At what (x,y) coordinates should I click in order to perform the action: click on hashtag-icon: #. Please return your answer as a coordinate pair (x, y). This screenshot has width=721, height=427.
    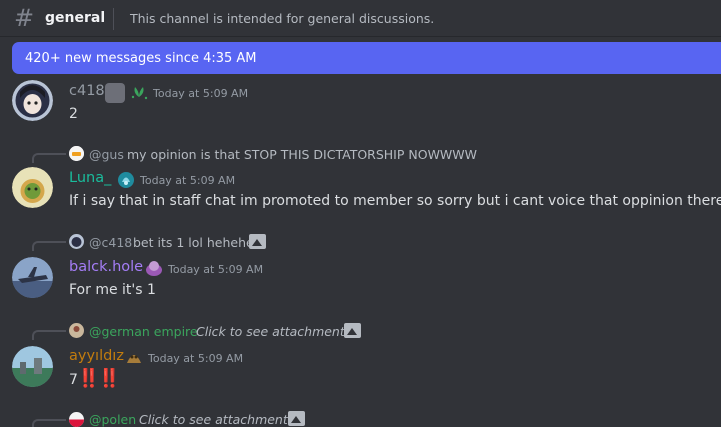
    Looking at the image, I should click on (24, 18).